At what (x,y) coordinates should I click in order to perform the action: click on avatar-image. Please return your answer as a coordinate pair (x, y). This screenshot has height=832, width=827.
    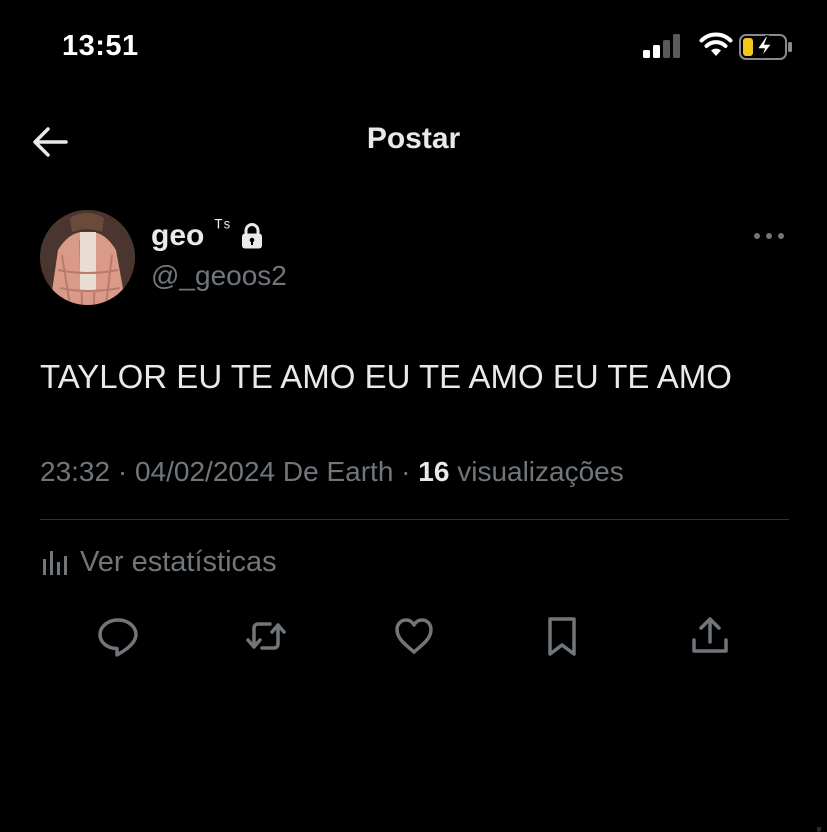
    Looking at the image, I should click on (87, 257).